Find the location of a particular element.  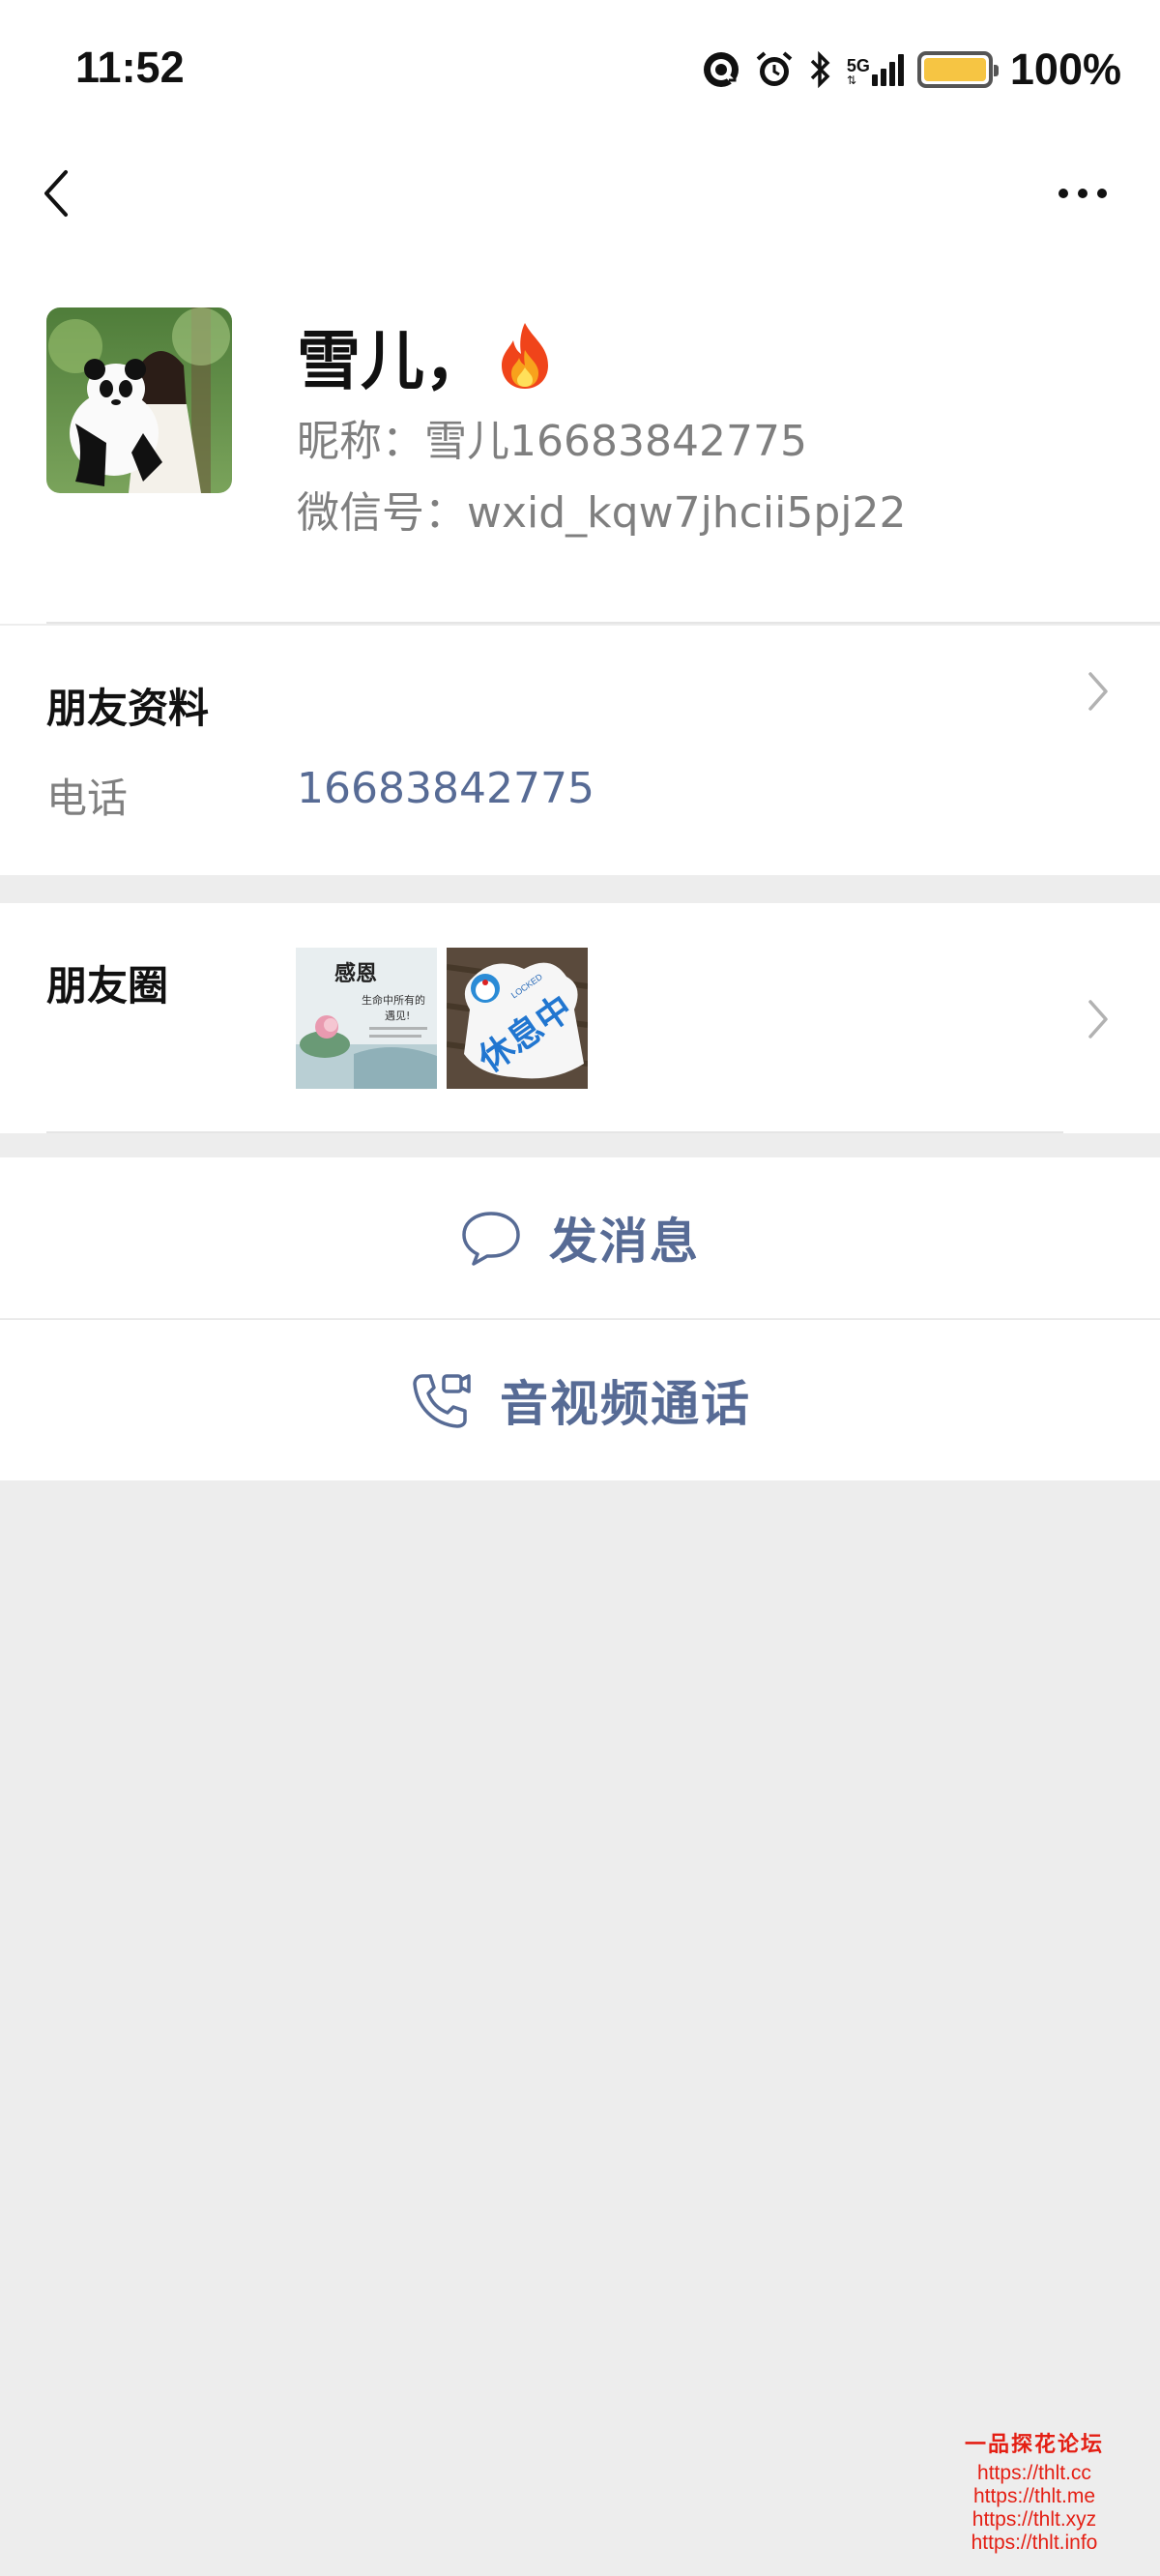

thumb1-title: 感恩 is located at coordinates (355, 973).